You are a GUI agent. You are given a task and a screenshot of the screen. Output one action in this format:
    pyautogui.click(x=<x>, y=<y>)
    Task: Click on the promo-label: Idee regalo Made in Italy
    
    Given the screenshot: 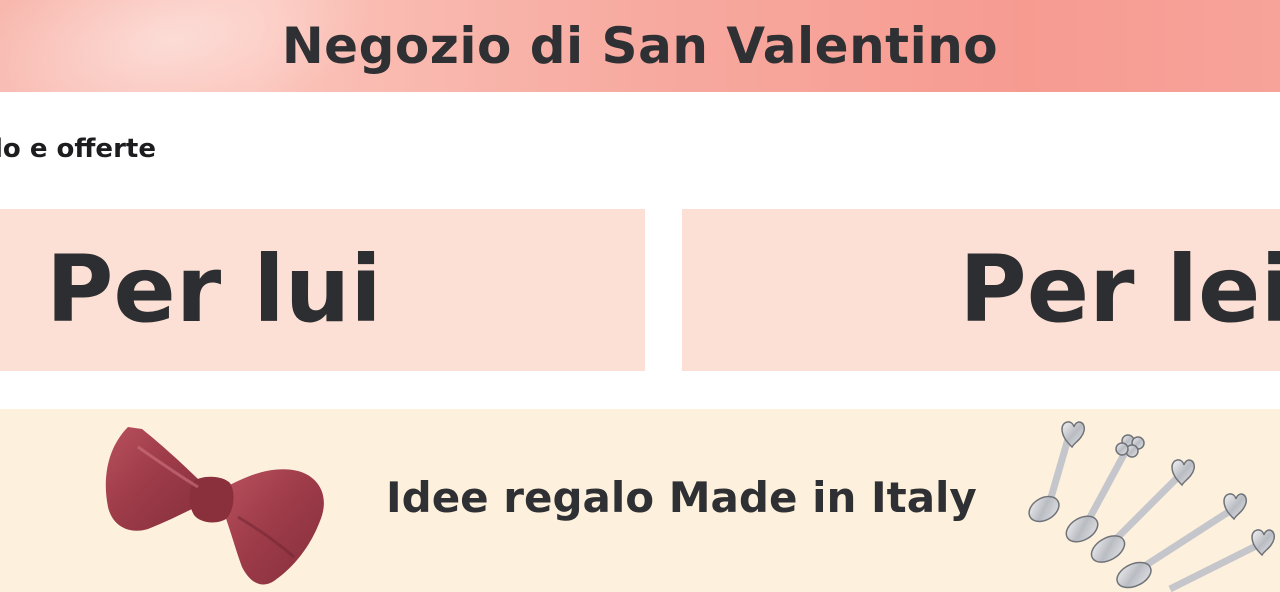 What is the action you would take?
    pyautogui.click(x=681, y=497)
    